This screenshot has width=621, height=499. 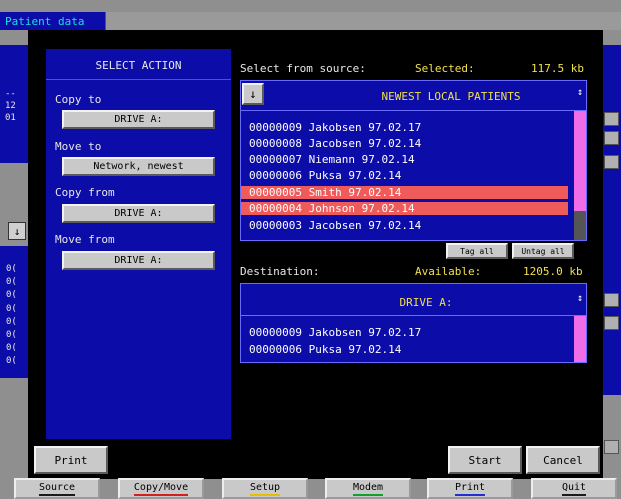 What do you see at coordinates (485, 460) in the screenshot?
I see `start-button: Start` at bounding box center [485, 460].